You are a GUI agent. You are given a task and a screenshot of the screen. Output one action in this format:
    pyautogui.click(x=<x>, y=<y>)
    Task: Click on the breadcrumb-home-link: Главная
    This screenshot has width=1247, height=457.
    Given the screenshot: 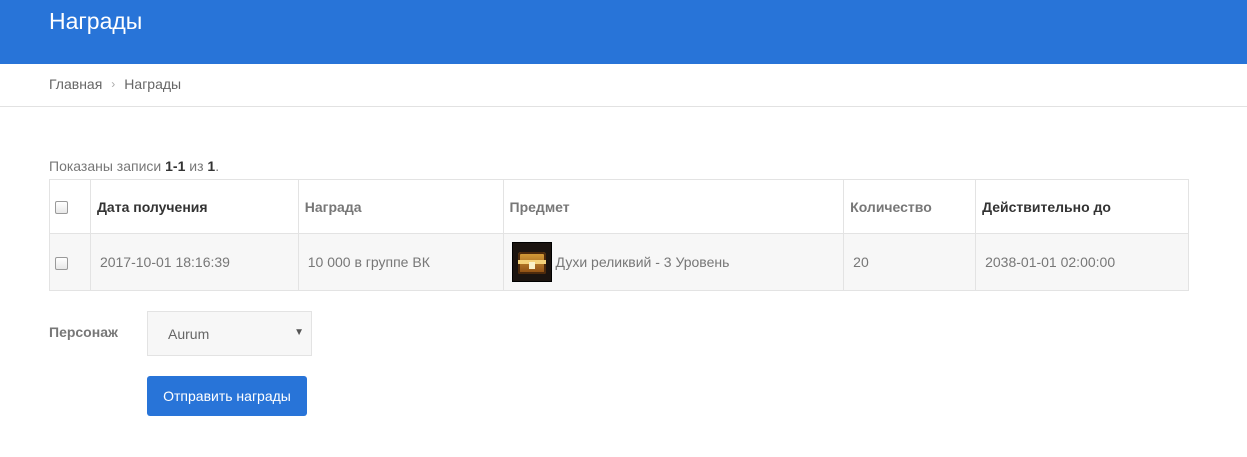 What is the action you would take?
    pyautogui.click(x=75, y=84)
    